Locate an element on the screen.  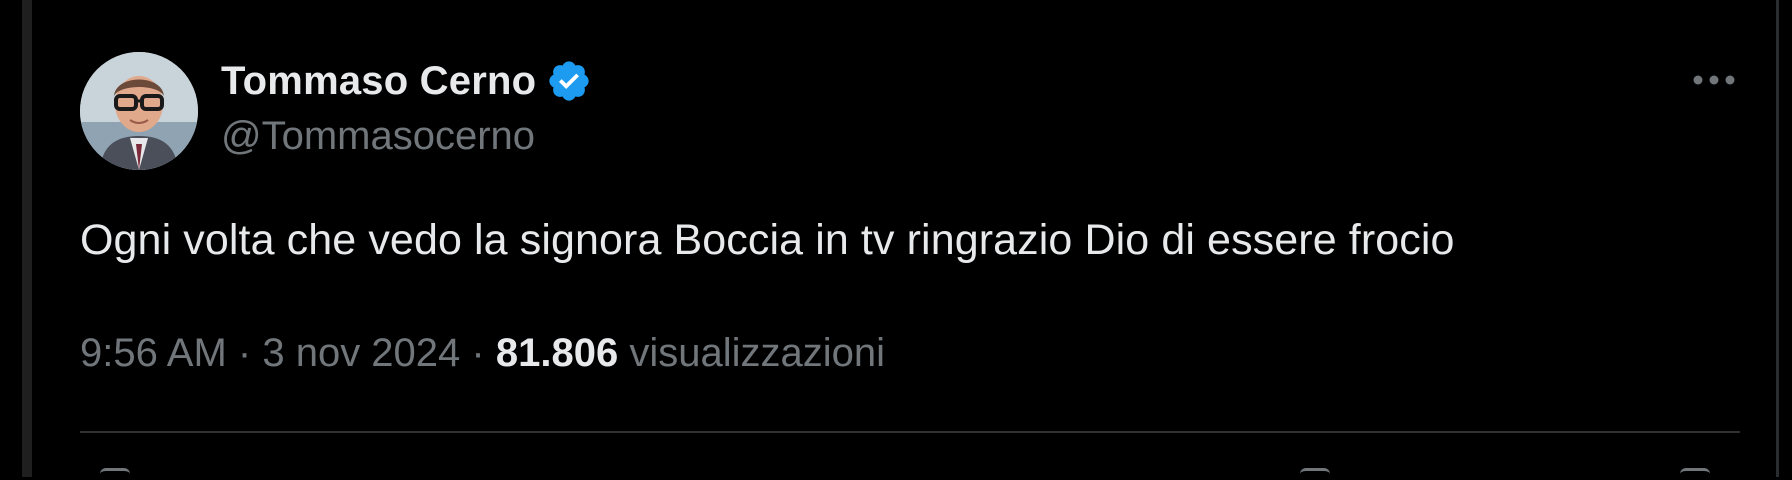
verified-badge-icon is located at coordinates (569, 81).